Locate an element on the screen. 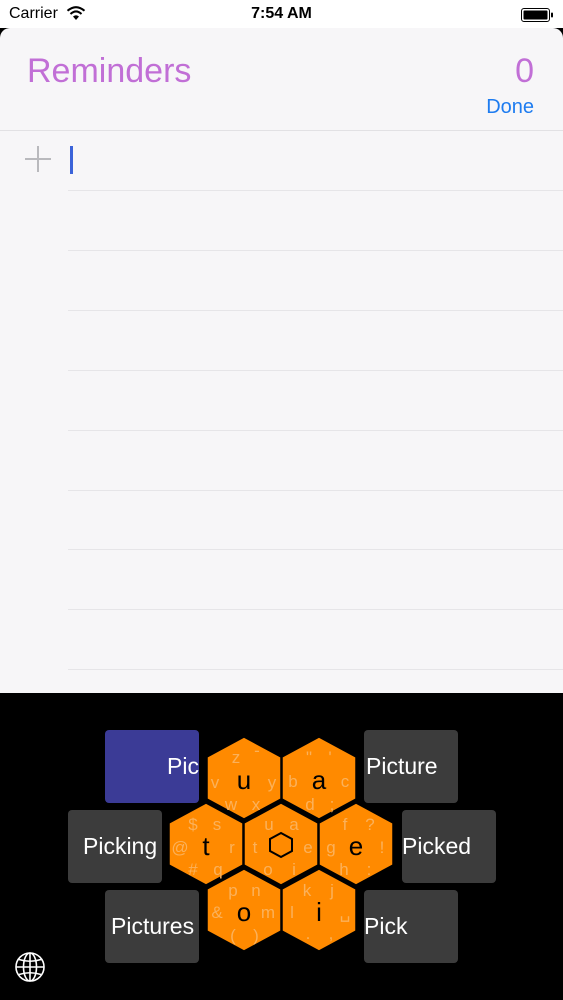 The height and width of the screenshot is (1000, 563). hex-secondary: $ is located at coordinates (193, 824).